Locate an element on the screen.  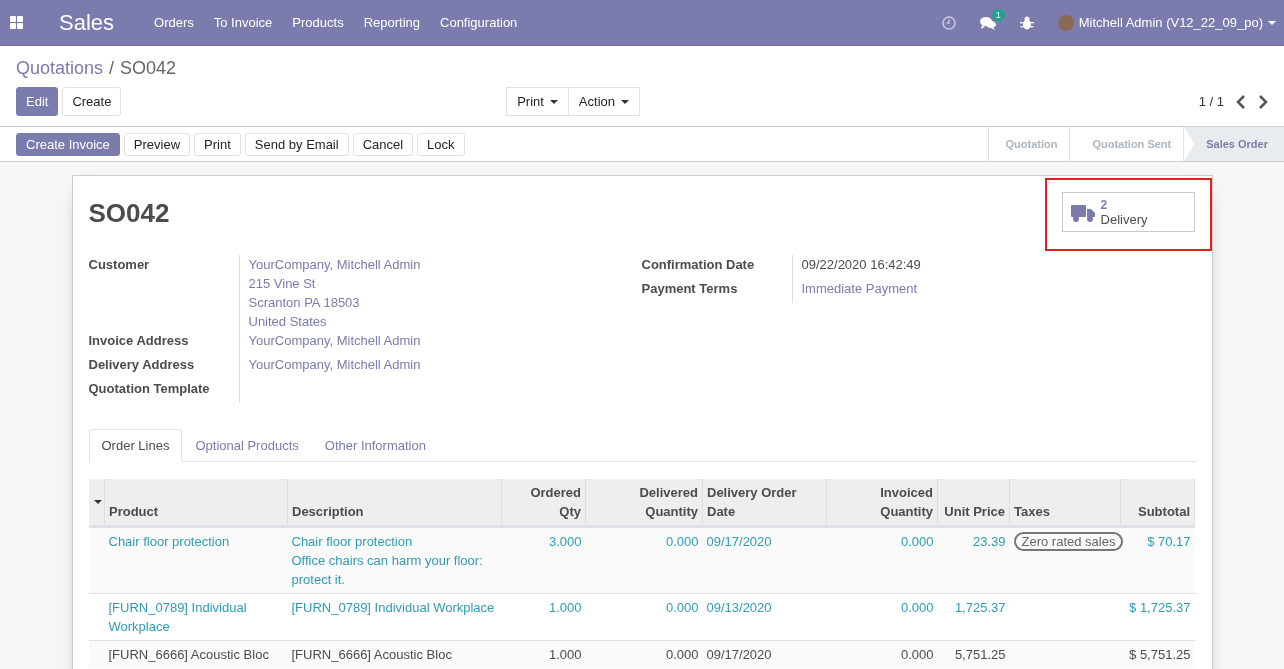
app-title: Sales is located at coordinates (87, 22).